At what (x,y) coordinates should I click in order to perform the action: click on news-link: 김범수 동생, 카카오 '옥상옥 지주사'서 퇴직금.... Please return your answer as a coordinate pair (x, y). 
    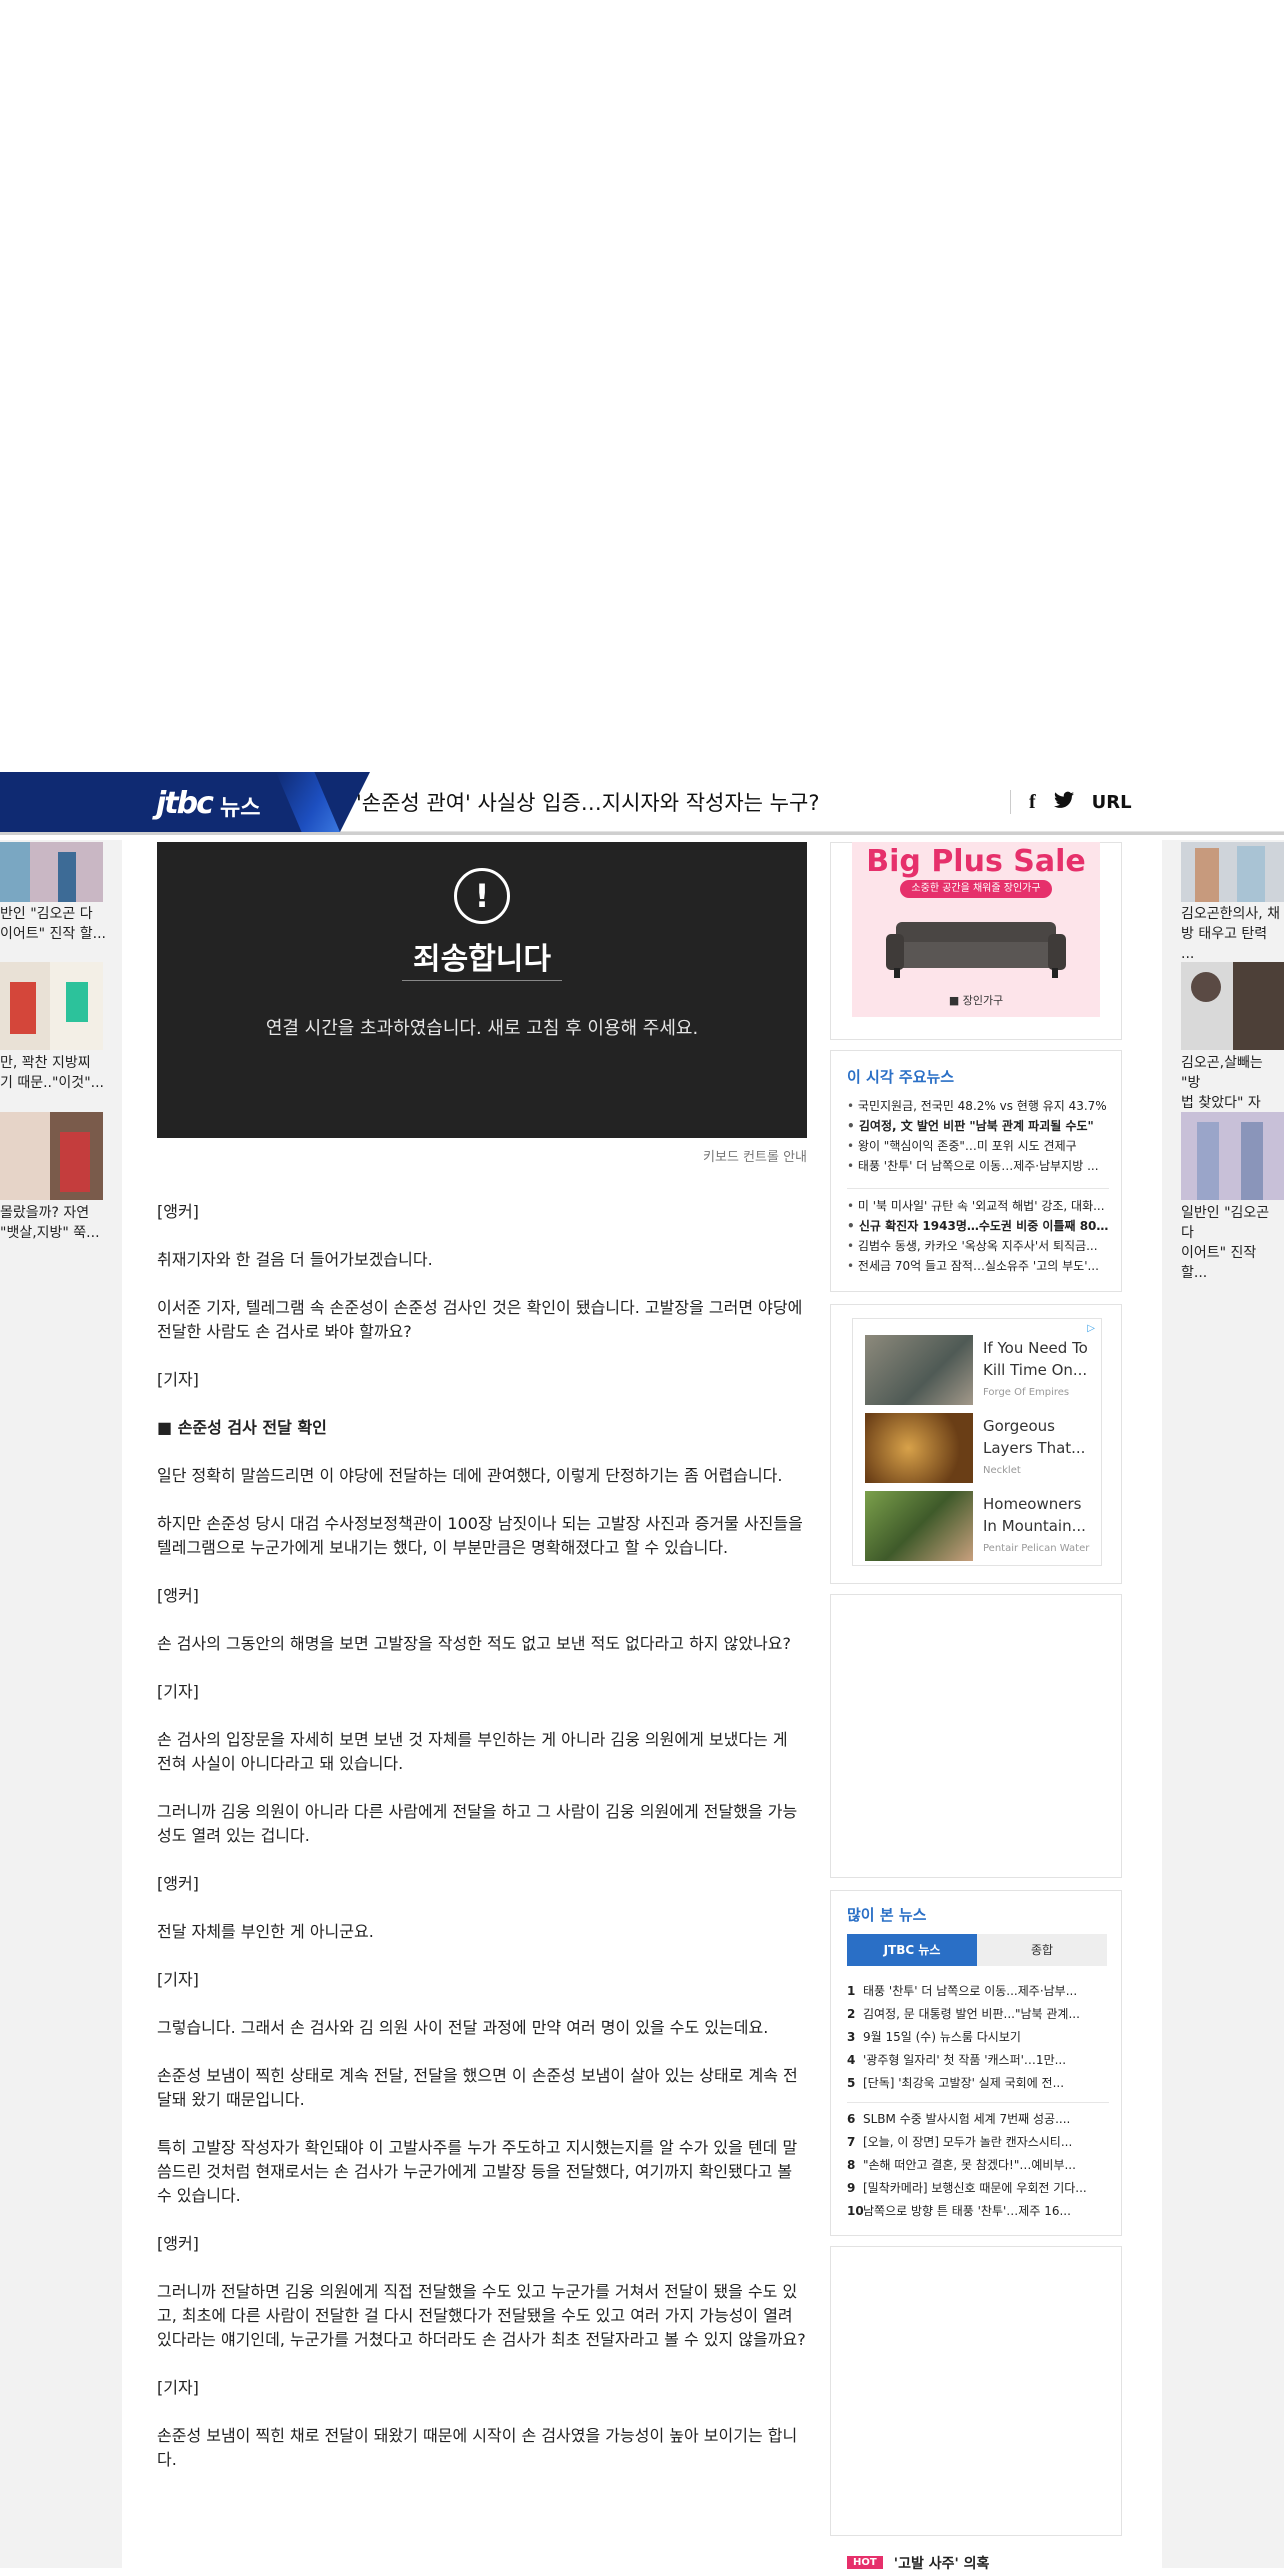
    Looking at the image, I should click on (978, 1246).